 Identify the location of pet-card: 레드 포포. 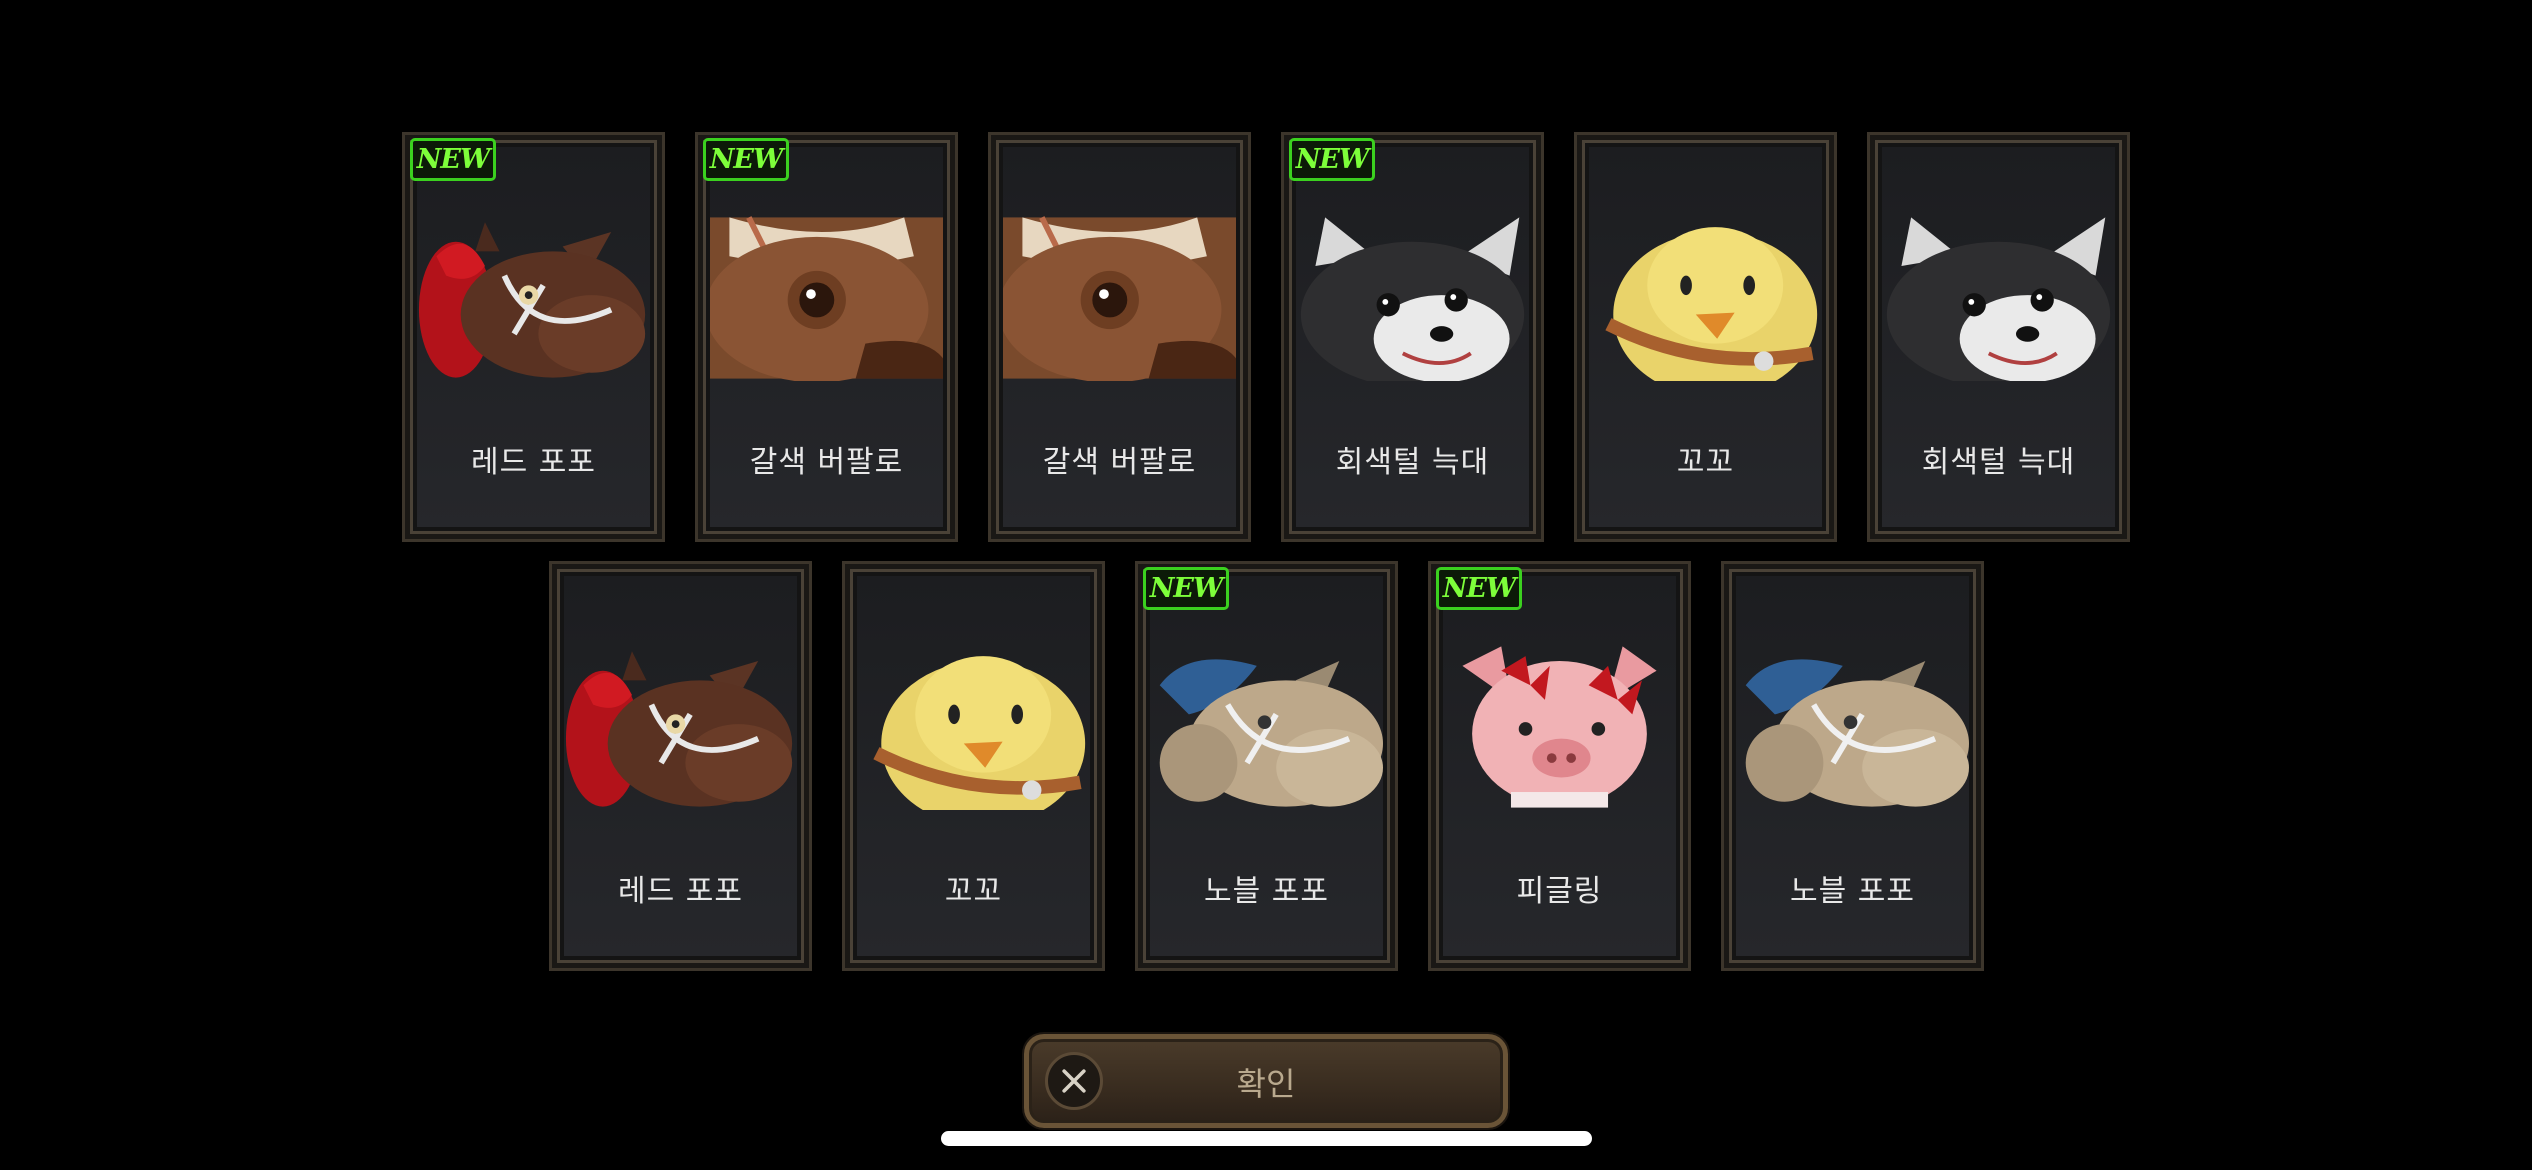
(680, 766).